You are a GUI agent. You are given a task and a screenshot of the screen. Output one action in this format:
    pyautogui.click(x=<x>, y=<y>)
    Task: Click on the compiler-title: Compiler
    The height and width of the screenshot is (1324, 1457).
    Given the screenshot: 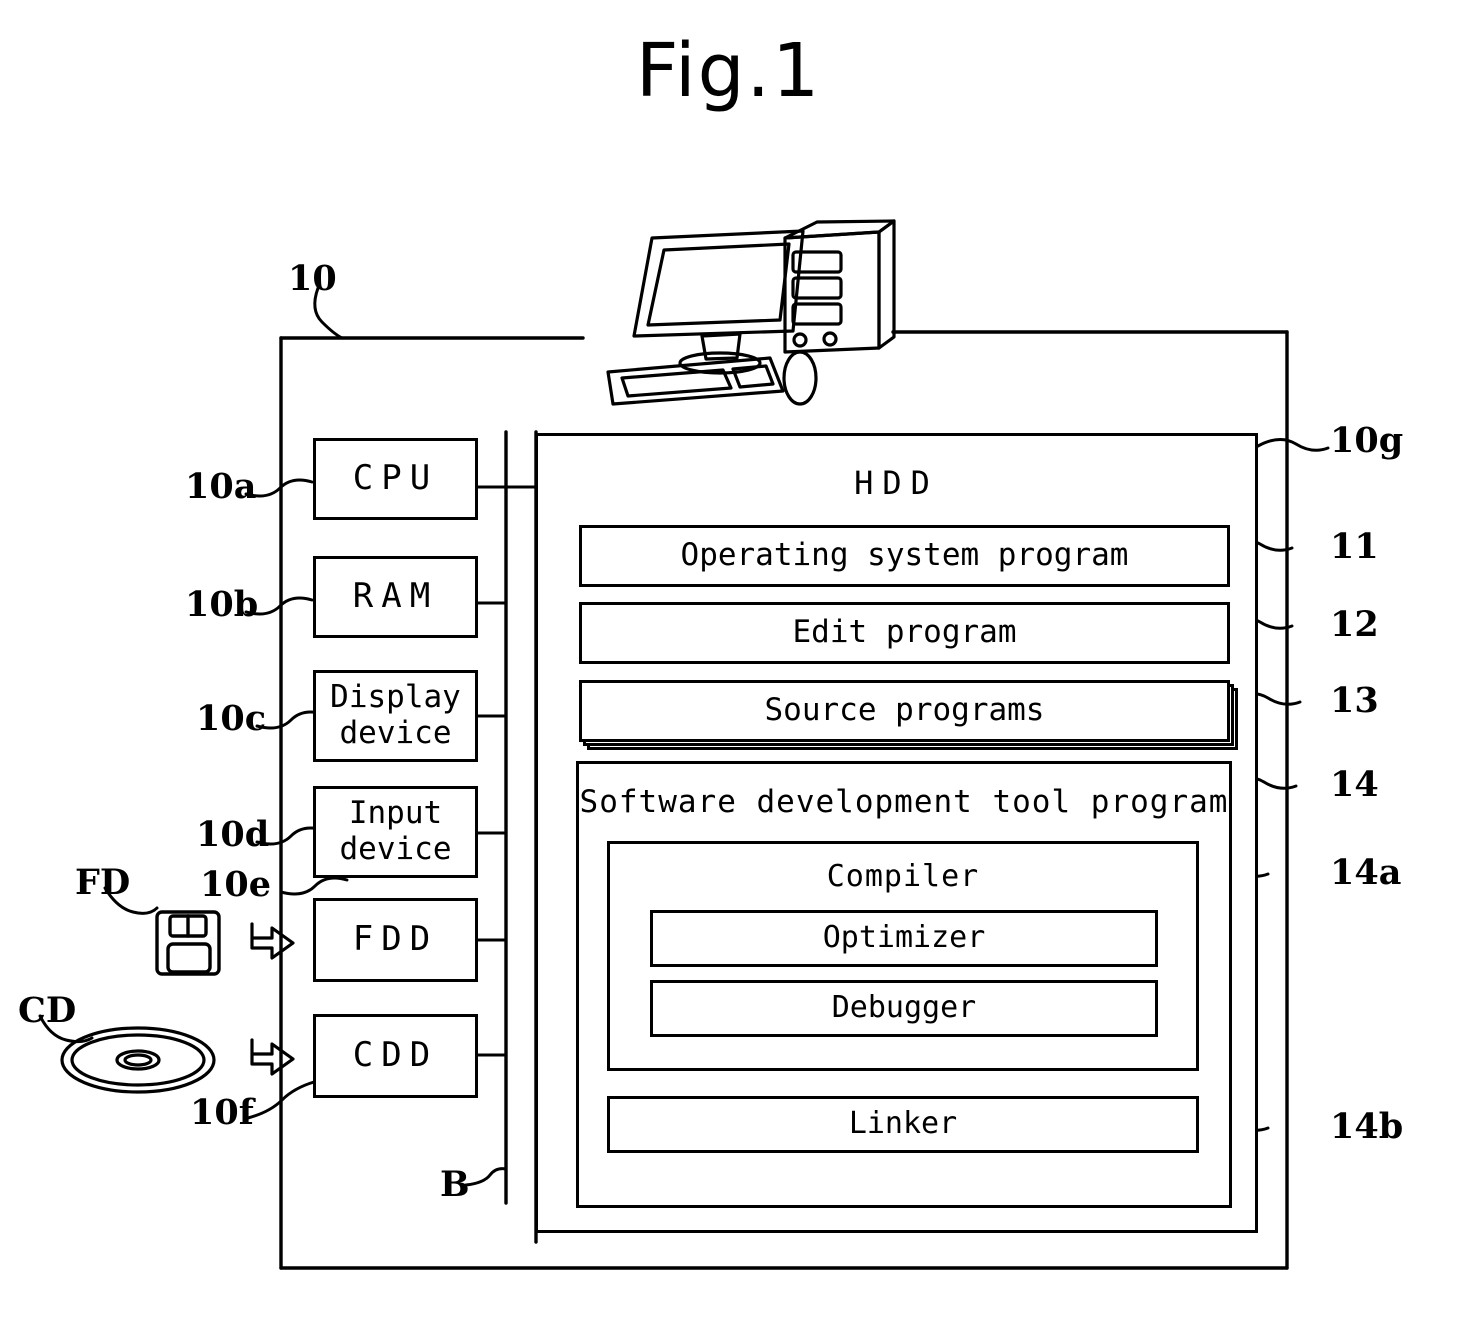 What is the action you would take?
    pyautogui.click(x=903, y=876)
    